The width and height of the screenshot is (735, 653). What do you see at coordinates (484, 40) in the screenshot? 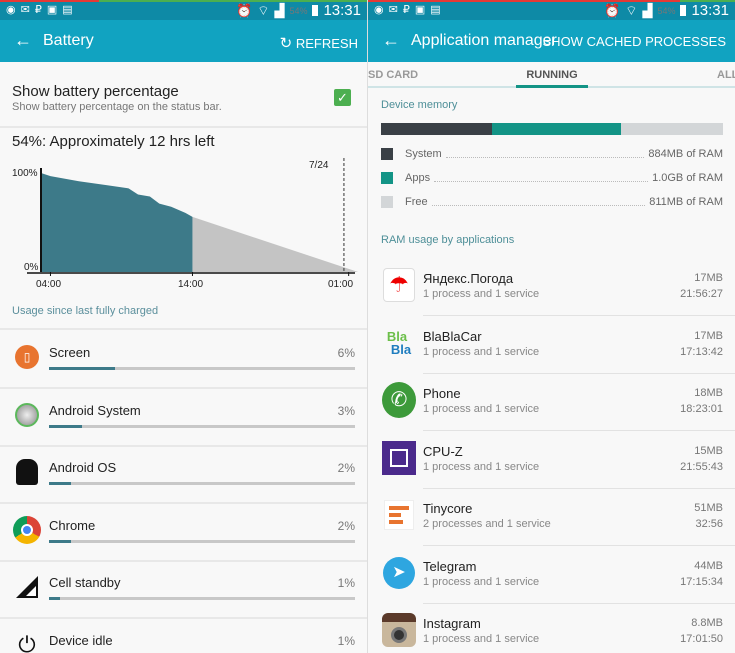
I see `page-title: Application manager` at bounding box center [484, 40].